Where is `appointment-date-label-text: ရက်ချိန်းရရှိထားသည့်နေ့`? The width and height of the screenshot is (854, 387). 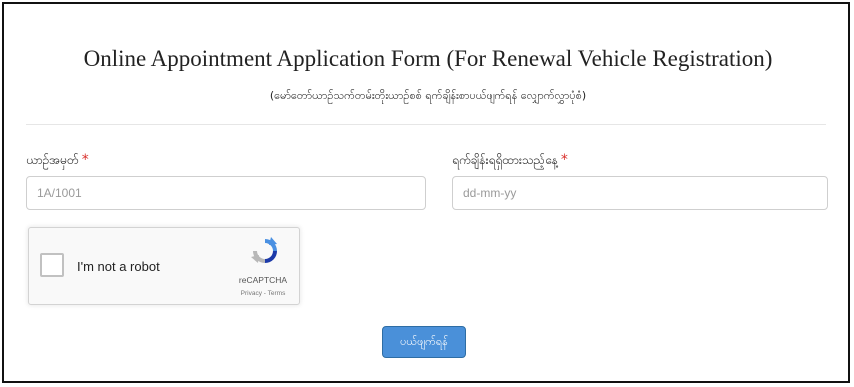
appointment-date-label-text: ရက်ချိန်းရရှိထားသည့်နေ့ is located at coordinates (505, 160).